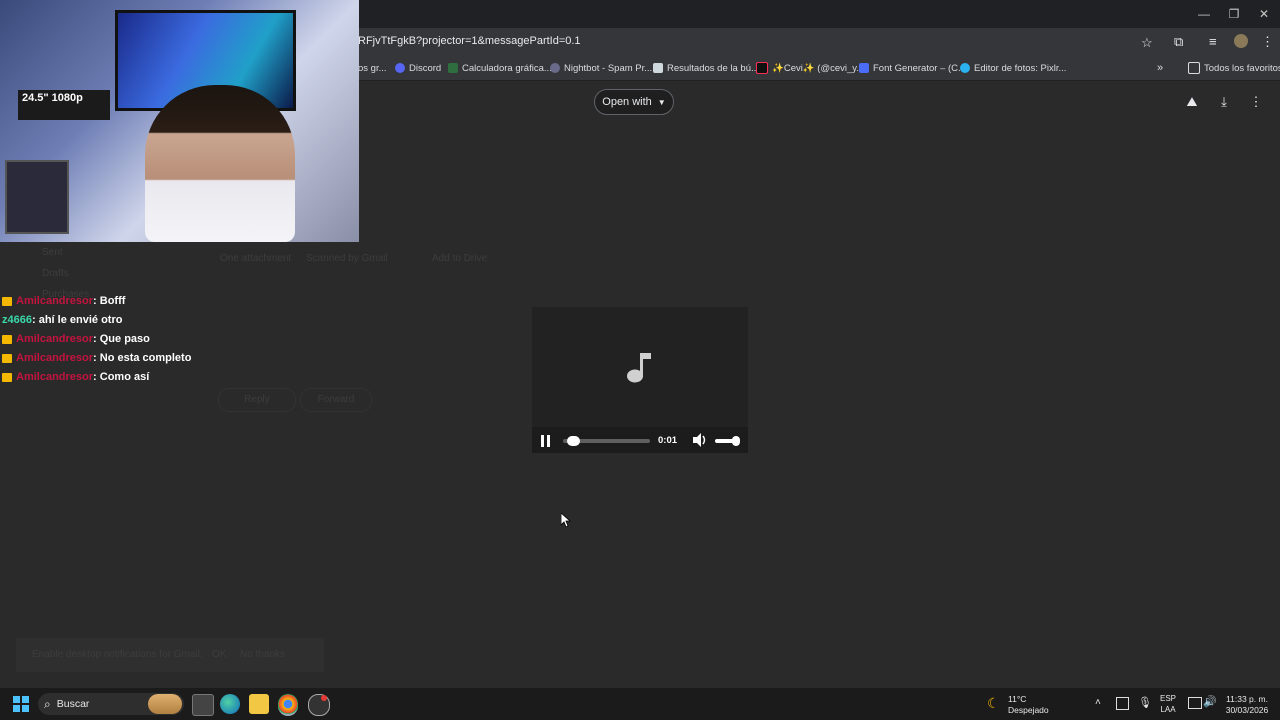 This screenshot has width=1280, height=720. Describe the element at coordinates (993, 703) in the screenshot. I see `weather-moon-icon: ☾` at that location.